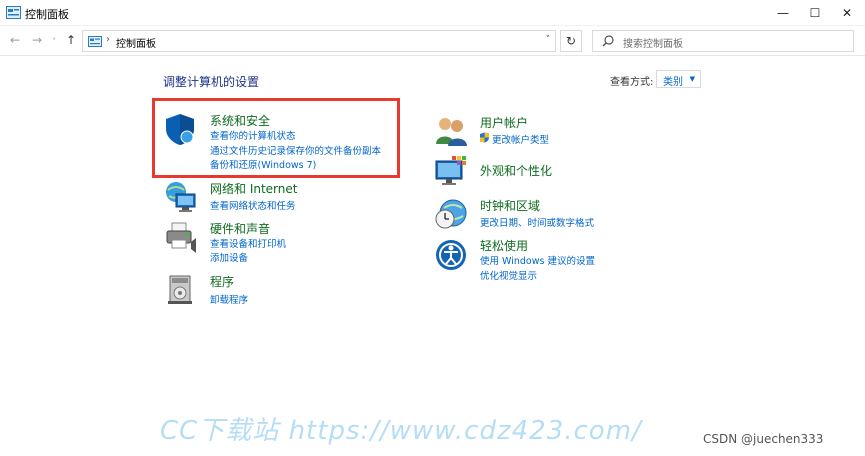  I want to click on maximize-icon: ☐, so click(815, 13).